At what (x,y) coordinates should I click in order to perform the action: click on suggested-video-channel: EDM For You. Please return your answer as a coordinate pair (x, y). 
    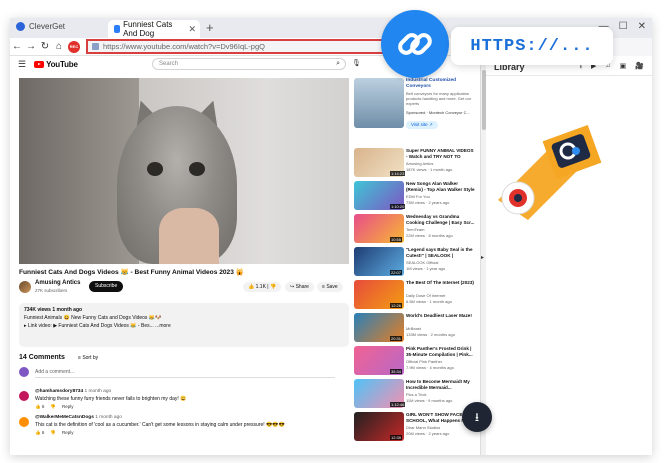
    Looking at the image, I should click on (418, 196).